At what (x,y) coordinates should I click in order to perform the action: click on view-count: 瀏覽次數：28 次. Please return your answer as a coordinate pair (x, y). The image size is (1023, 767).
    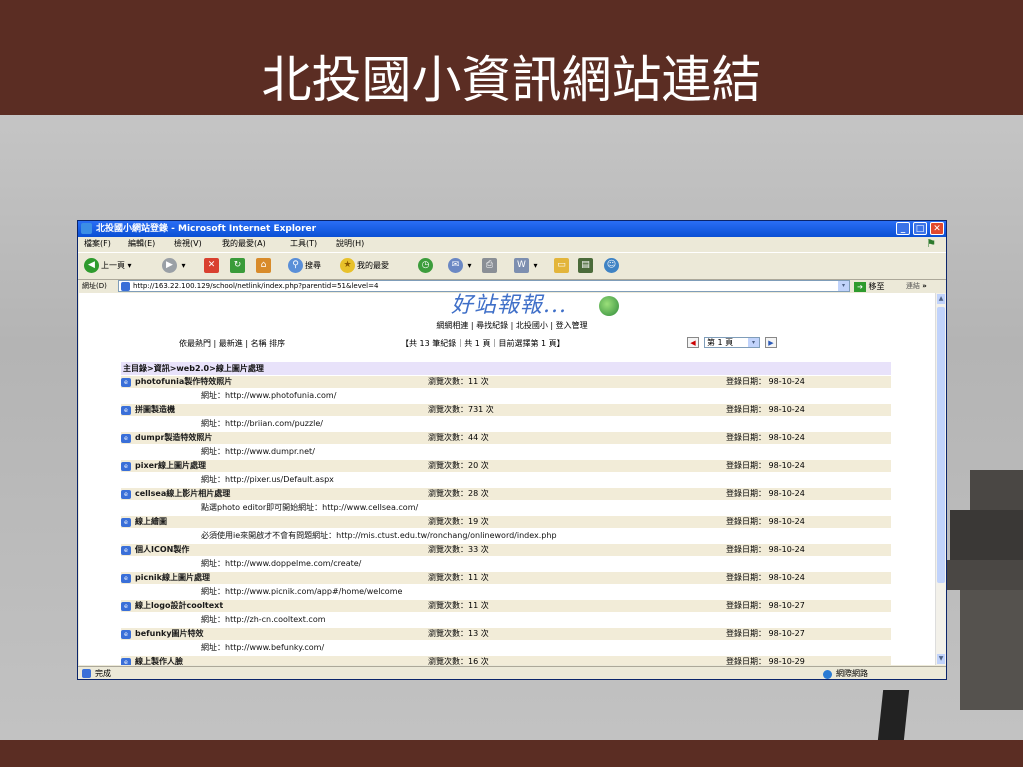
    Looking at the image, I should click on (458, 493).